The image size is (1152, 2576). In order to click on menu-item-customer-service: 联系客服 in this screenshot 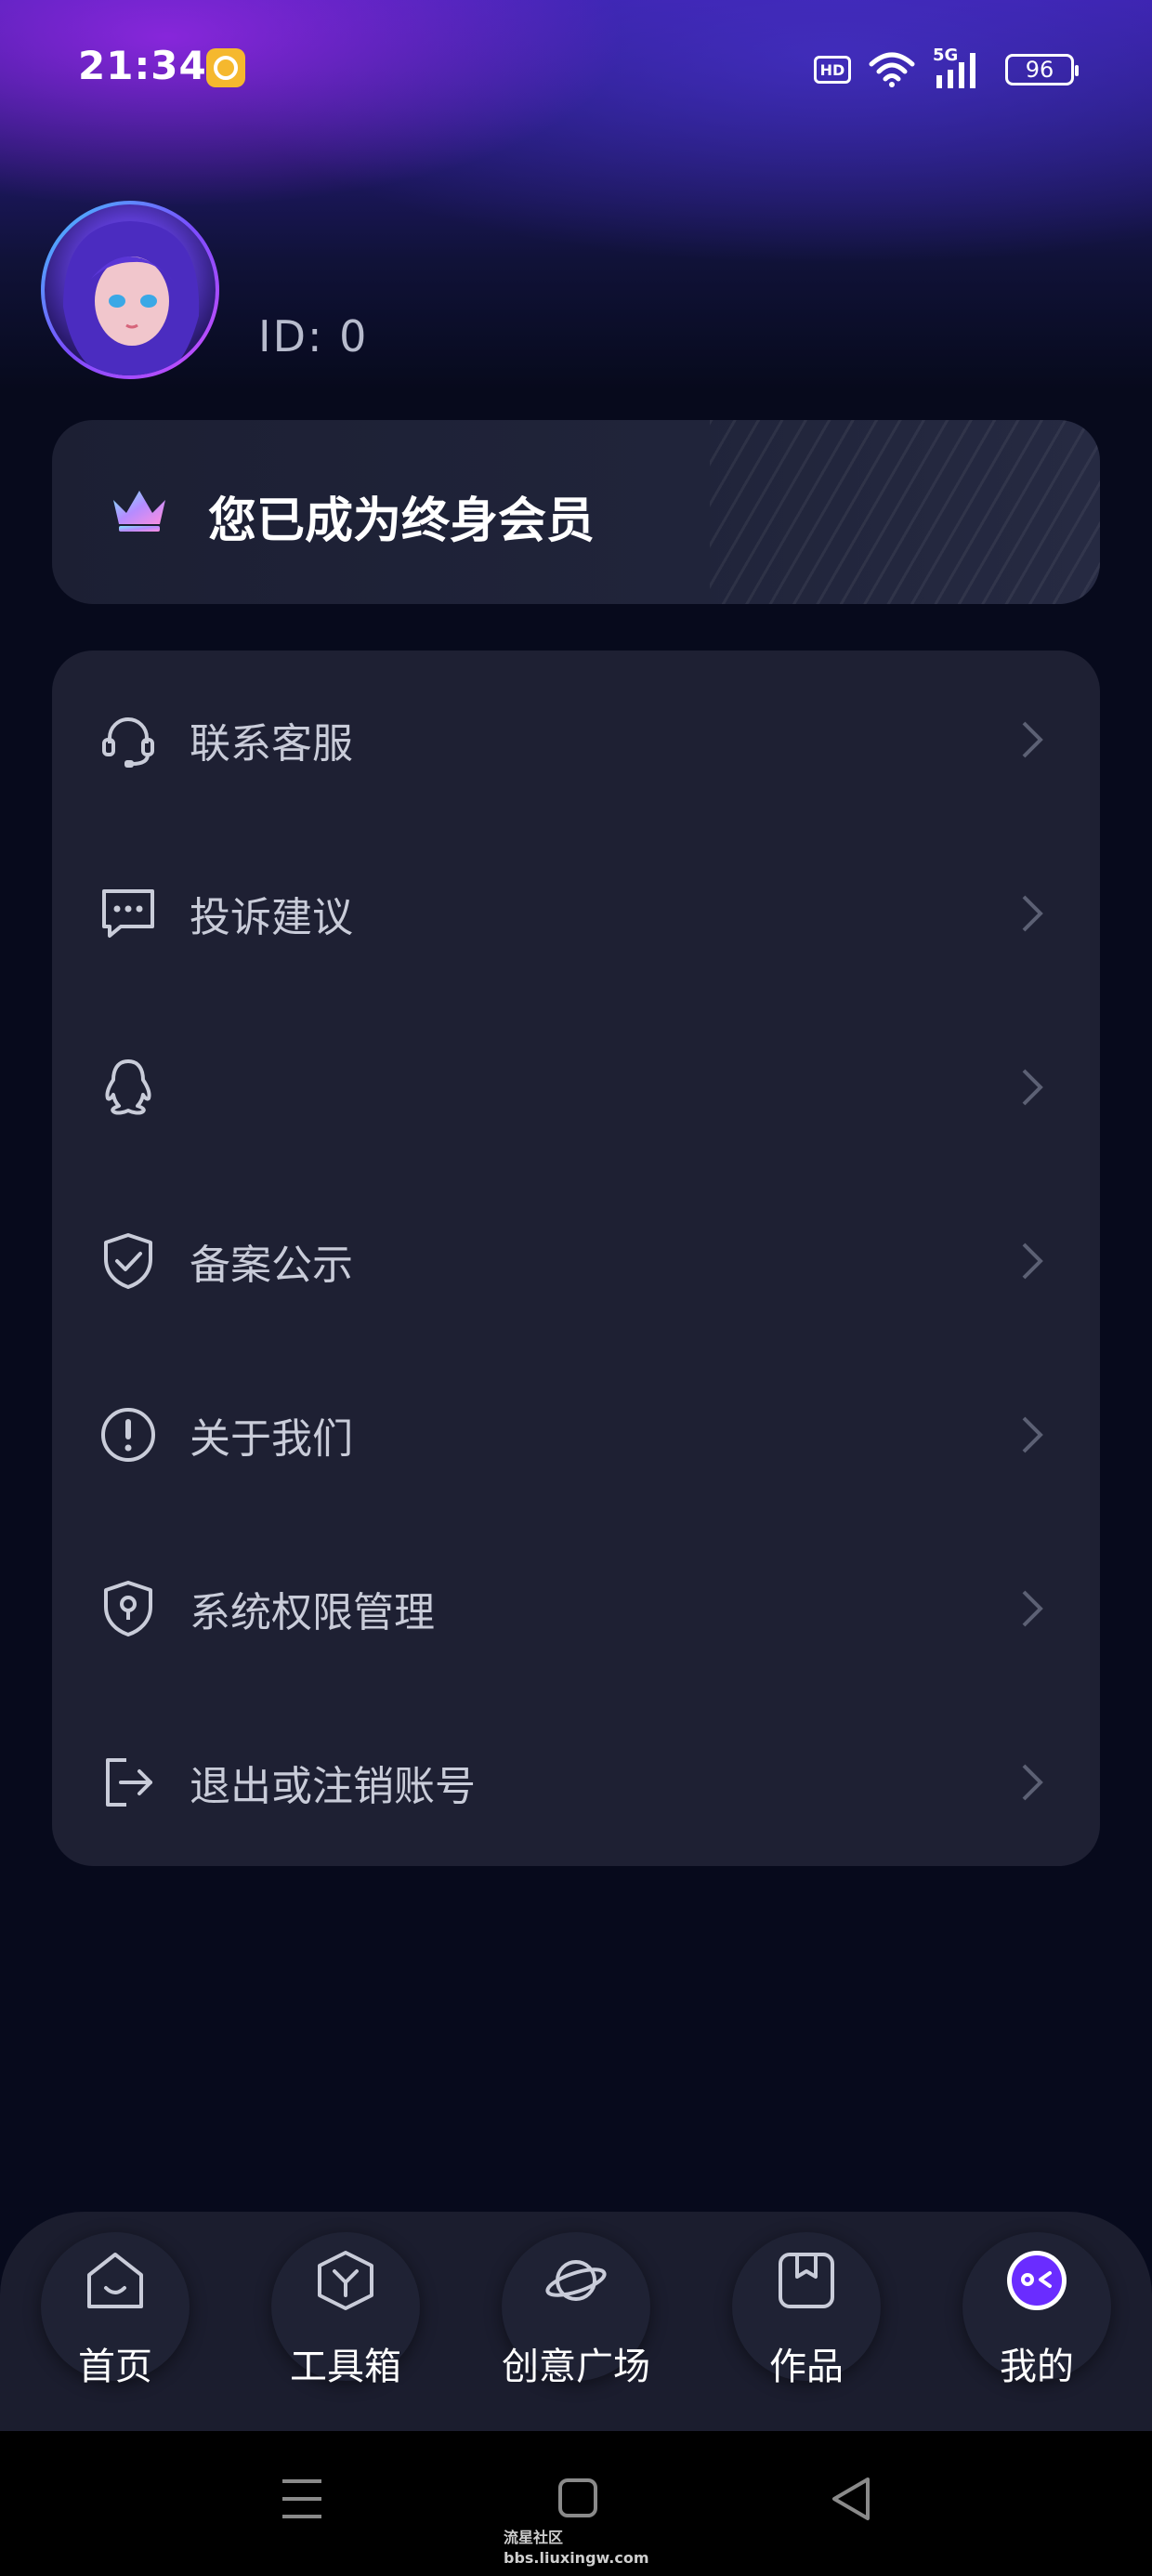, I will do `click(576, 739)`.